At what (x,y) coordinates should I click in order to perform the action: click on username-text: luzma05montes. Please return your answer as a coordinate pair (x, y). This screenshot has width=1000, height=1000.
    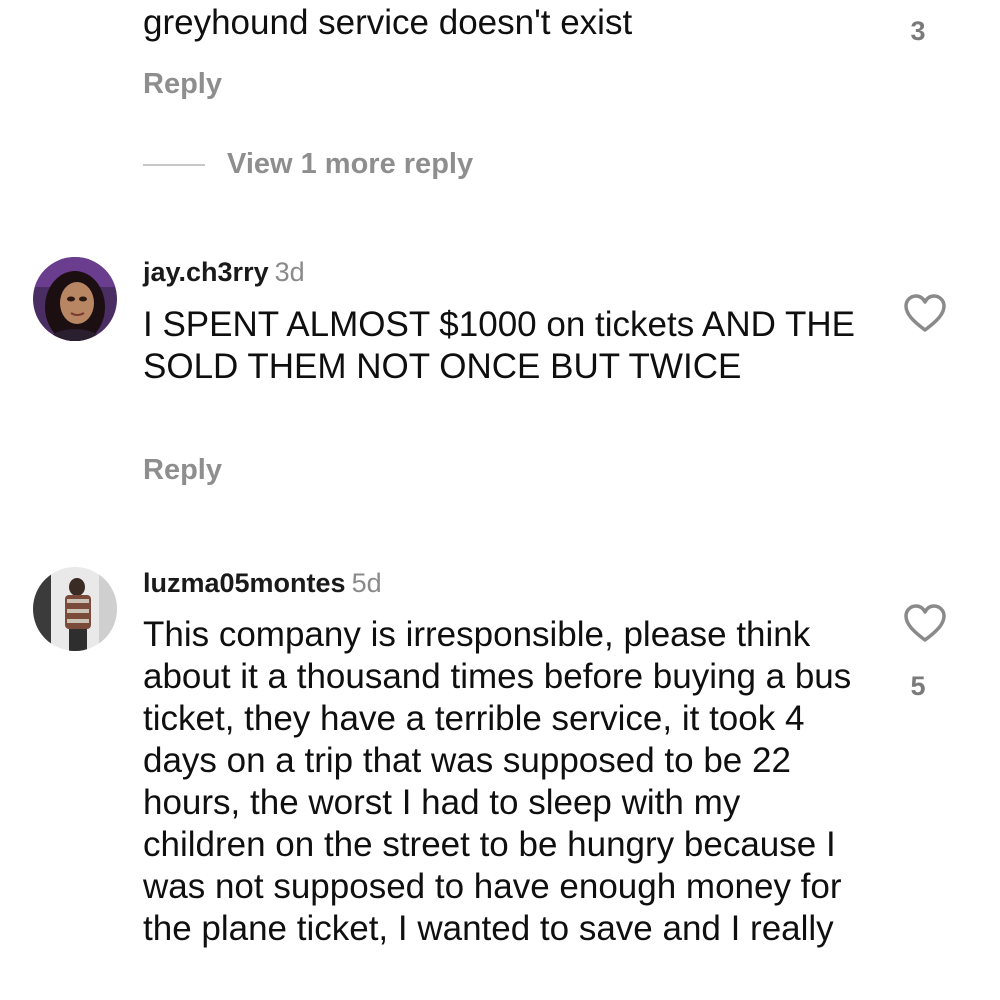
    Looking at the image, I should click on (244, 583).